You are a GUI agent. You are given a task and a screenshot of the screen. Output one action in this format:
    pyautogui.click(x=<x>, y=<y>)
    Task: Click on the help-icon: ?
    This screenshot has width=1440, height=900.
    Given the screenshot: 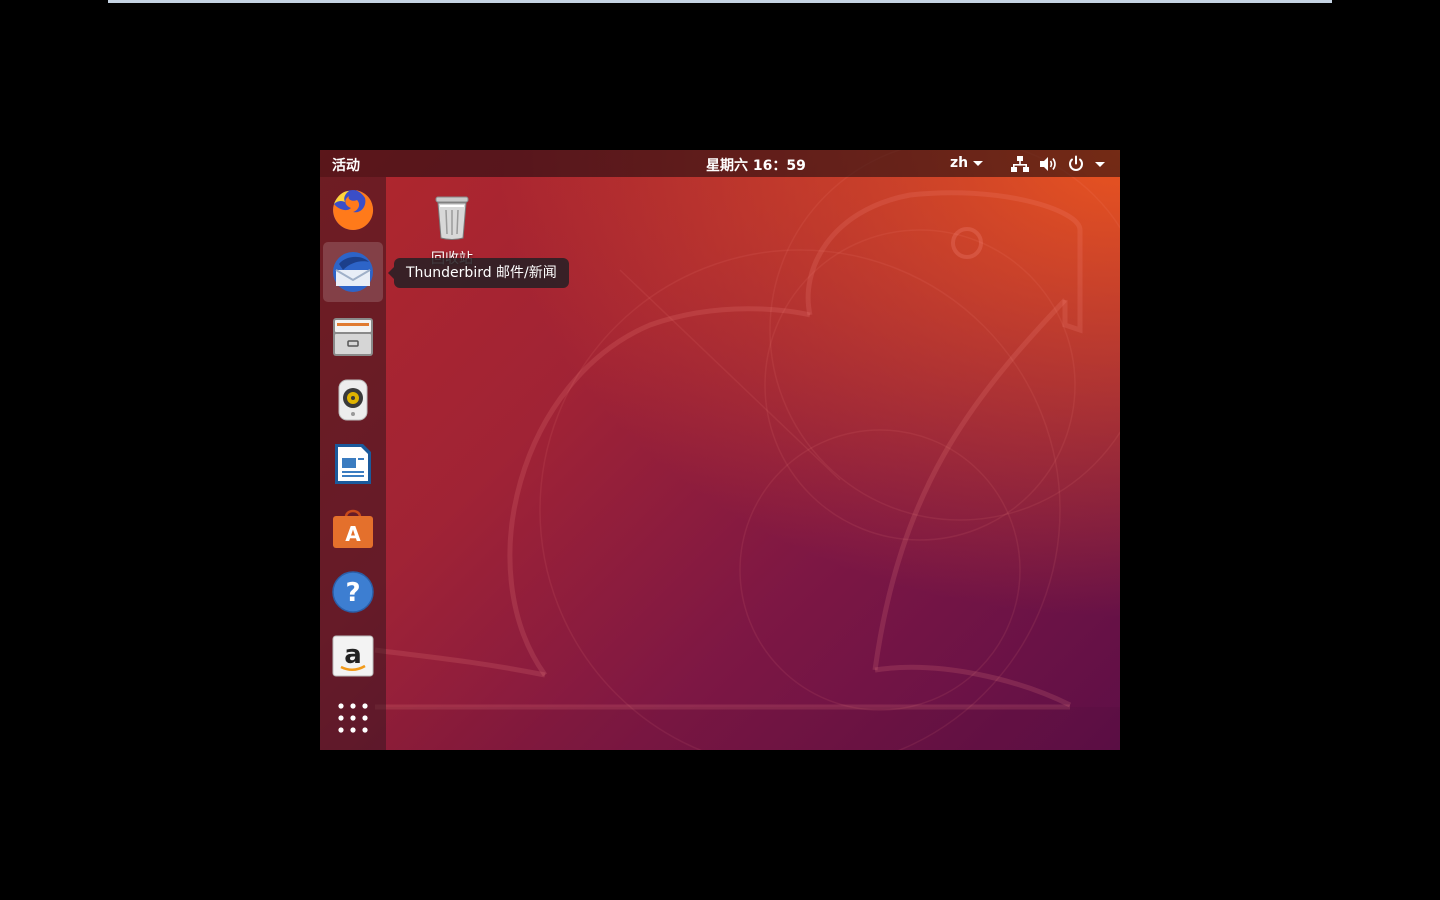 What is the action you would take?
    pyautogui.click(x=353, y=592)
    